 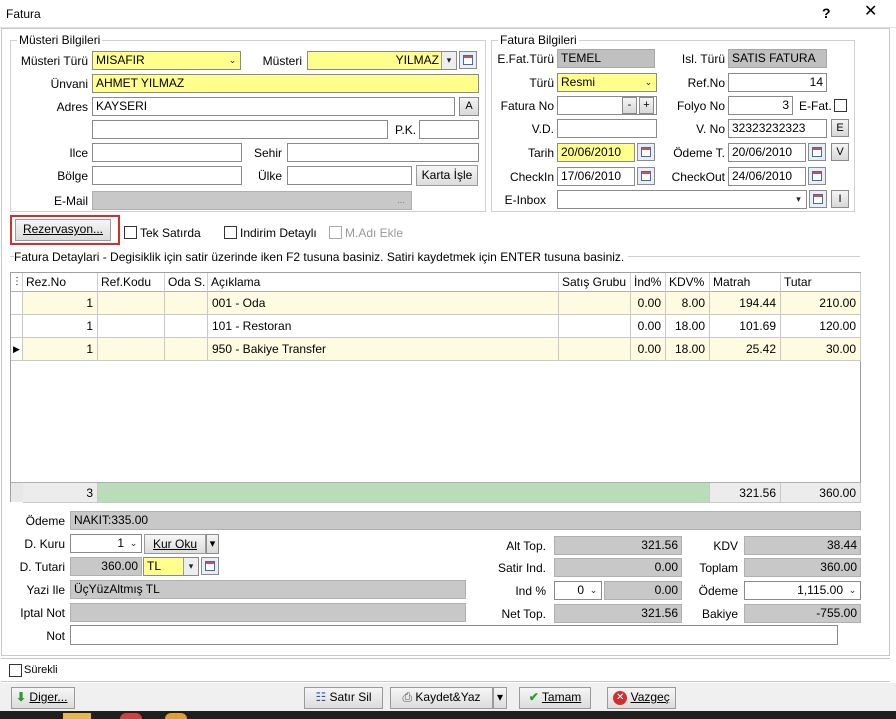 I want to click on cell-matrah: 25.42, so click(x=745, y=349).